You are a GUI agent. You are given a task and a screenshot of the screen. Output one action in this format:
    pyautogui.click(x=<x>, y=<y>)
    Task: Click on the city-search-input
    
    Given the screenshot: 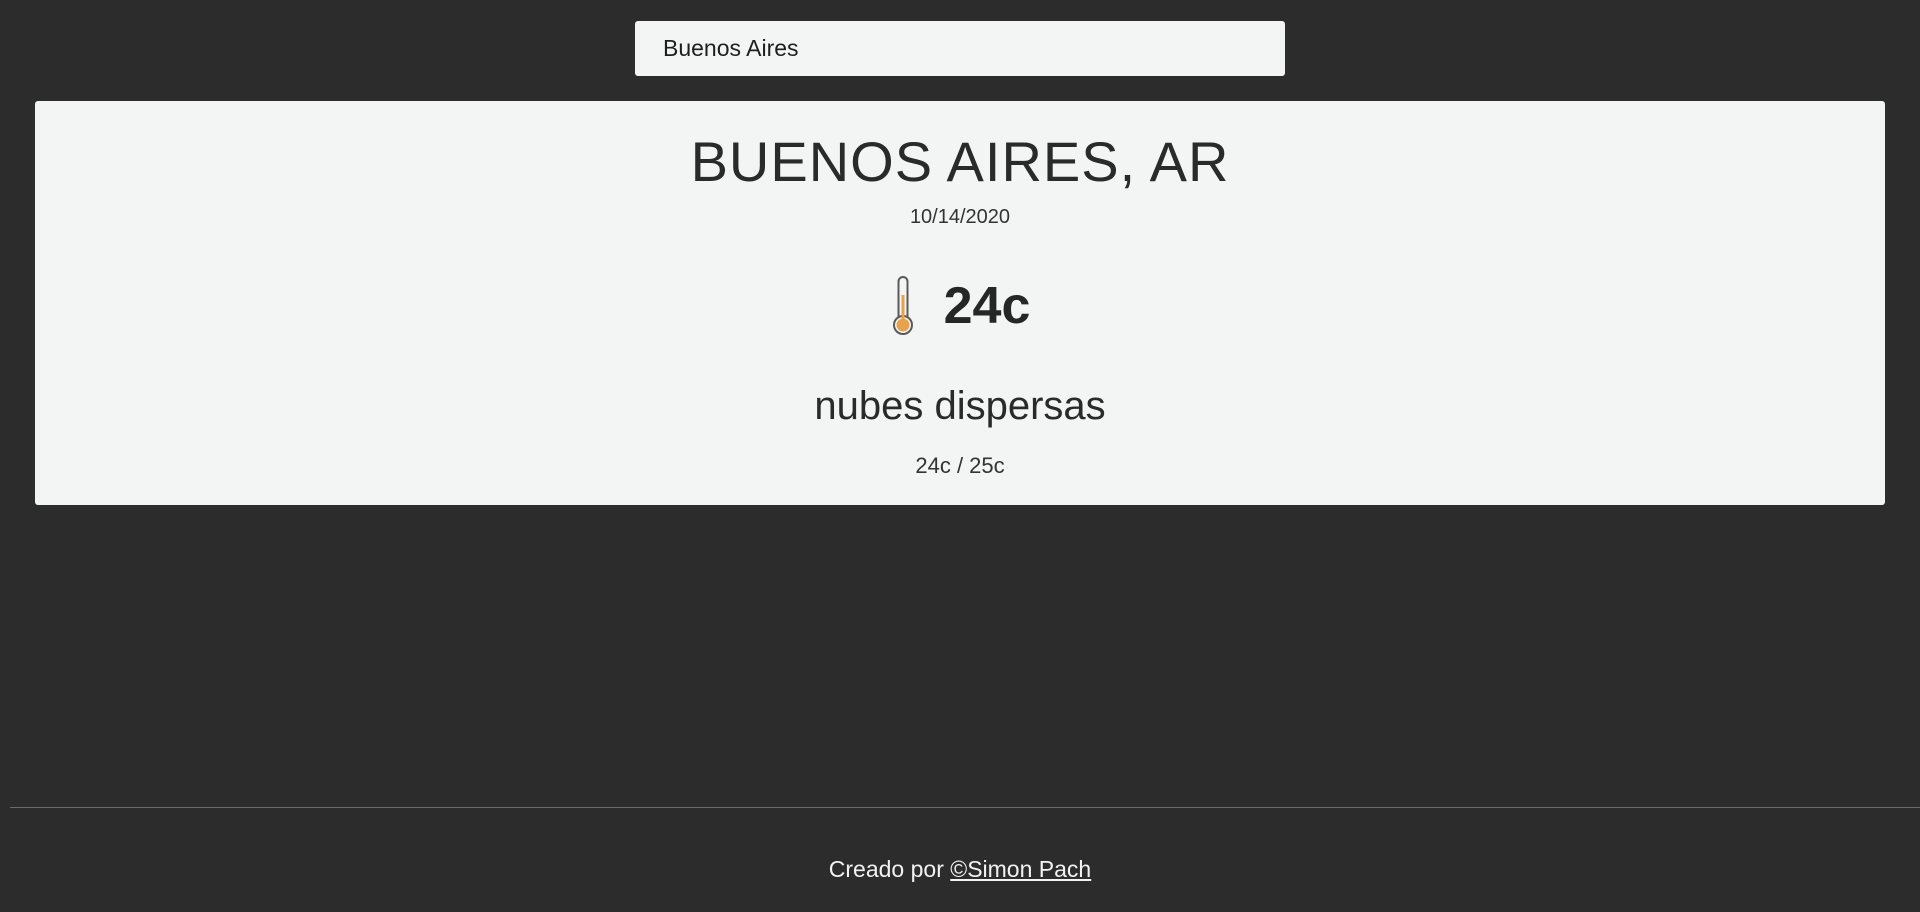 What is the action you would take?
    pyautogui.click(x=960, y=48)
    